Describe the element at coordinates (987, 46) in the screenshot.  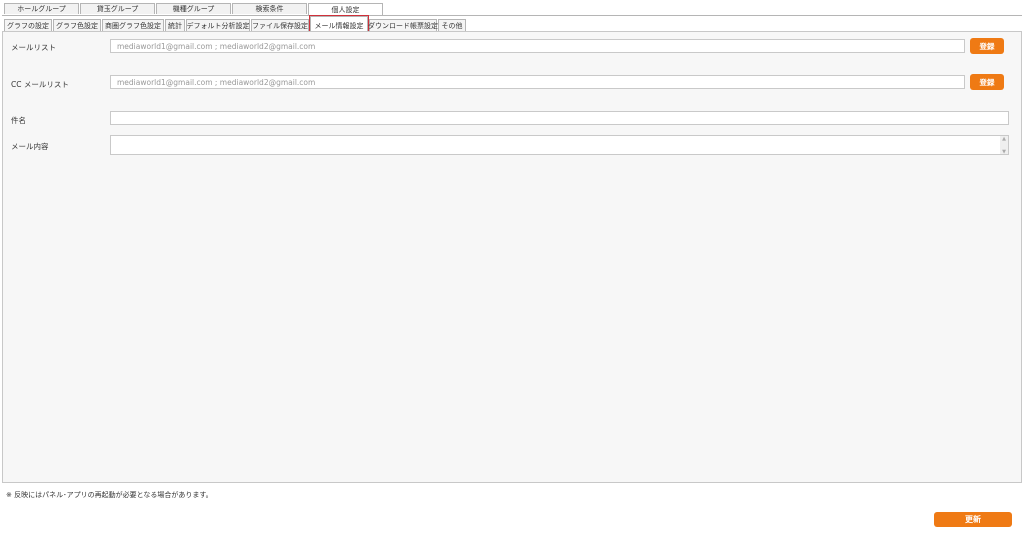
I see `mail-list-register-button: 登録` at that location.